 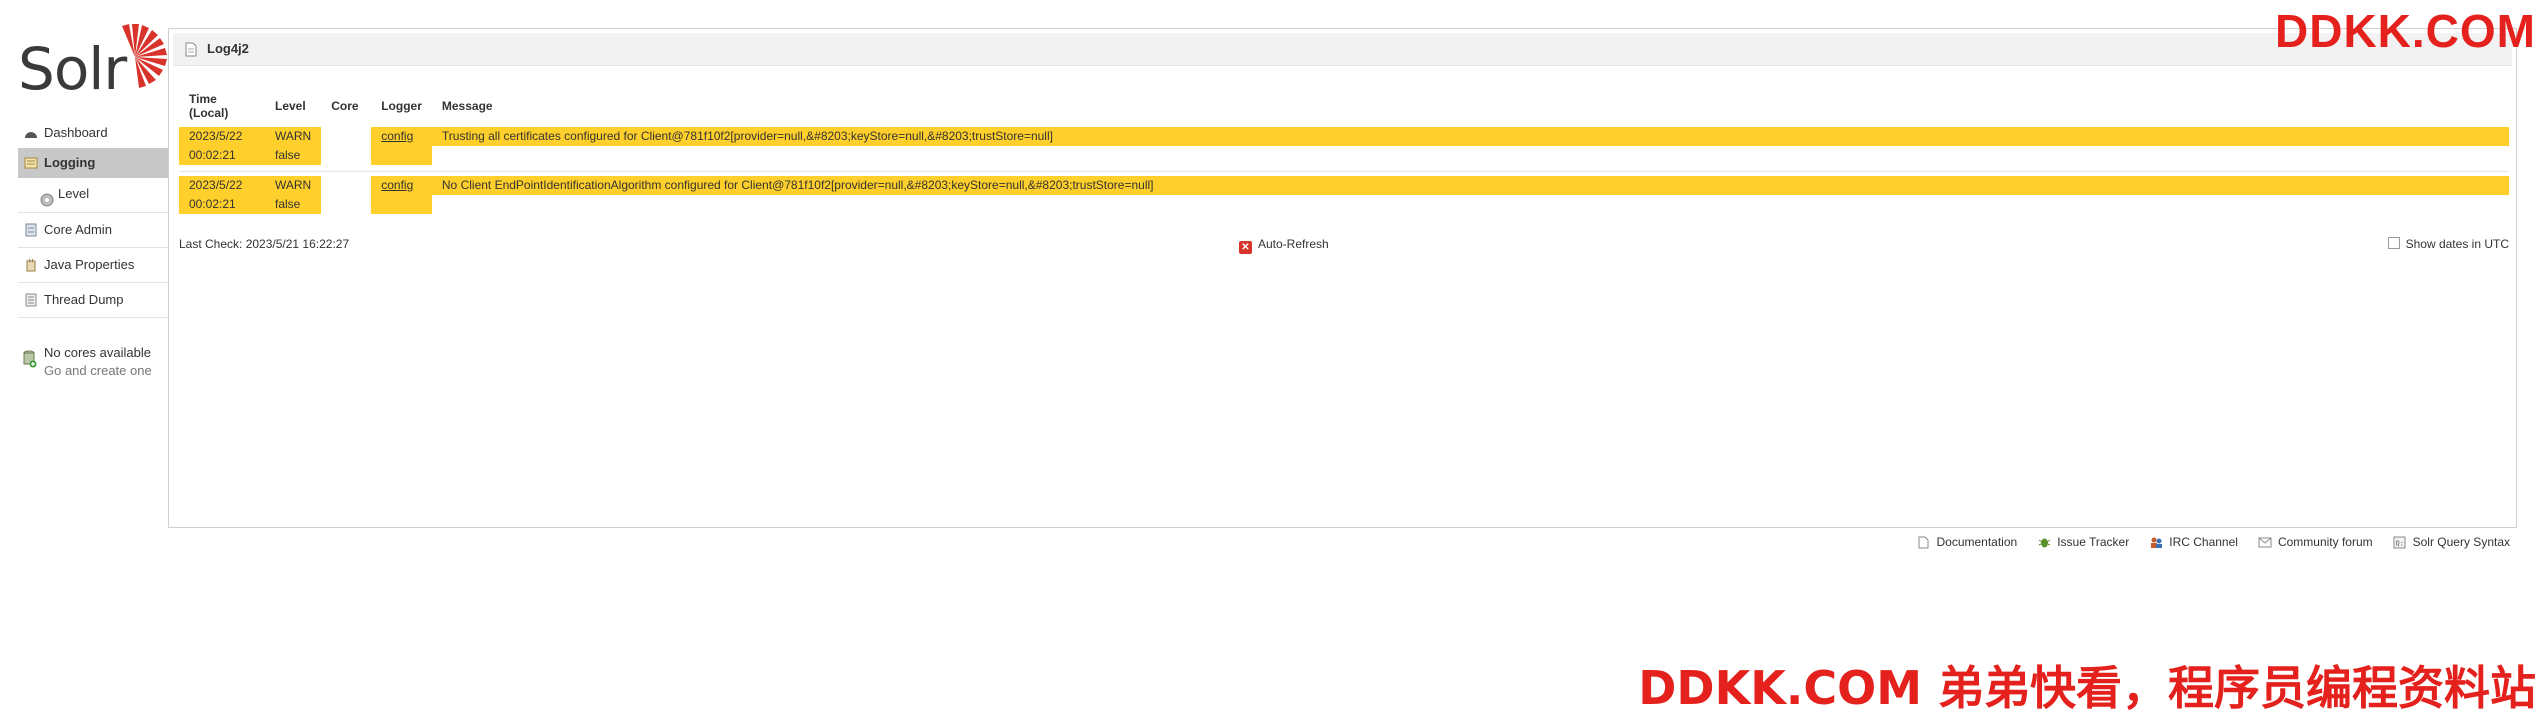 I want to click on sidebar-item-thread-dump: Thread Dump, so click(x=93, y=300).